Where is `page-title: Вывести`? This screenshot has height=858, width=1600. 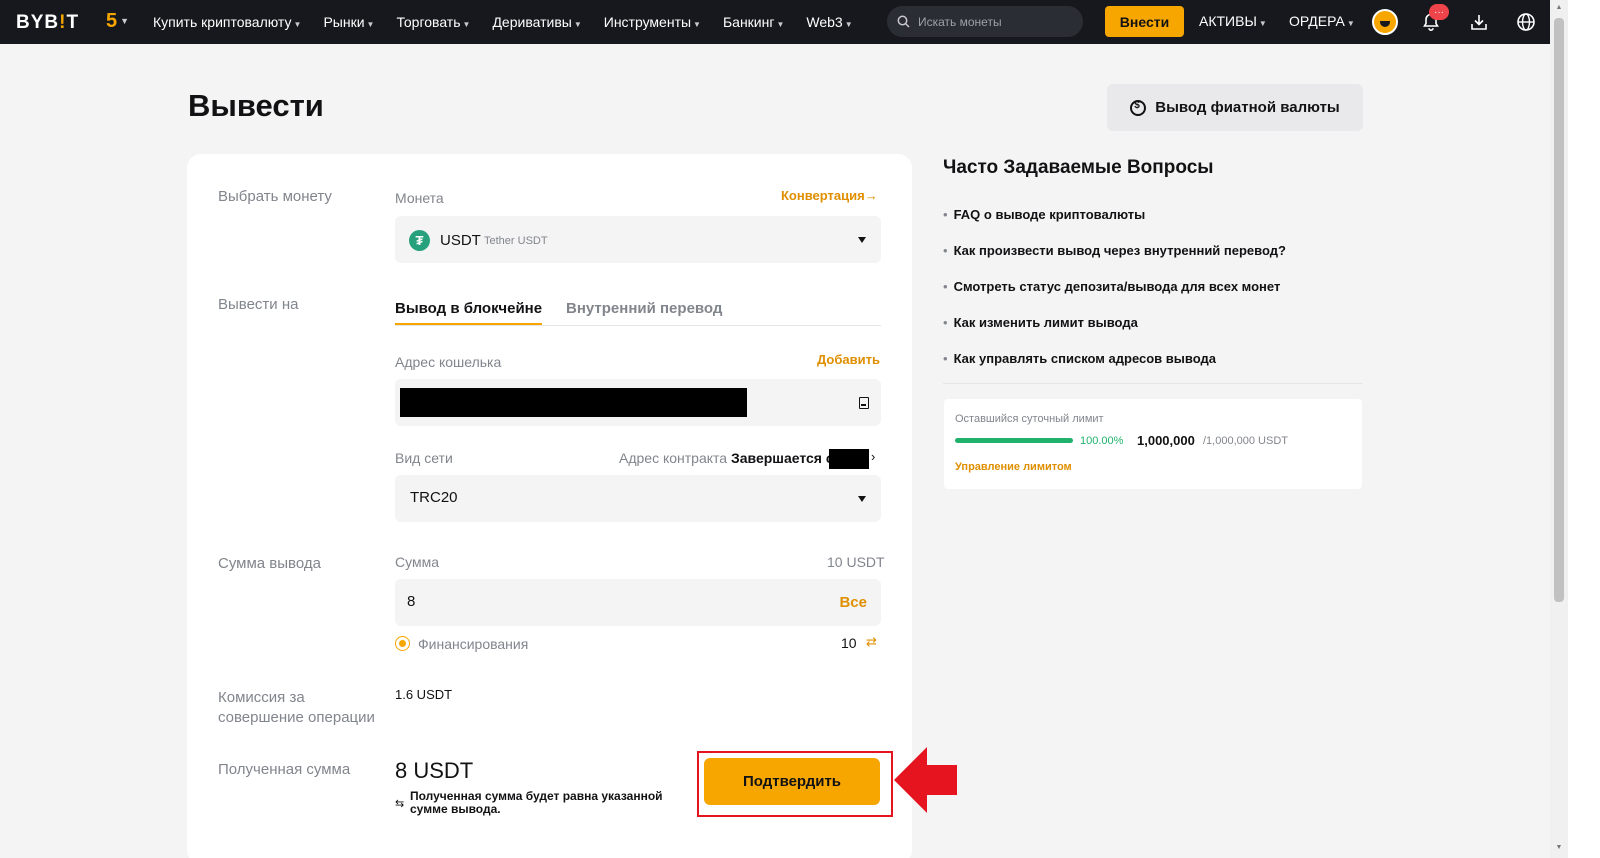 page-title: Вывести is located at coordinates (256, 105).